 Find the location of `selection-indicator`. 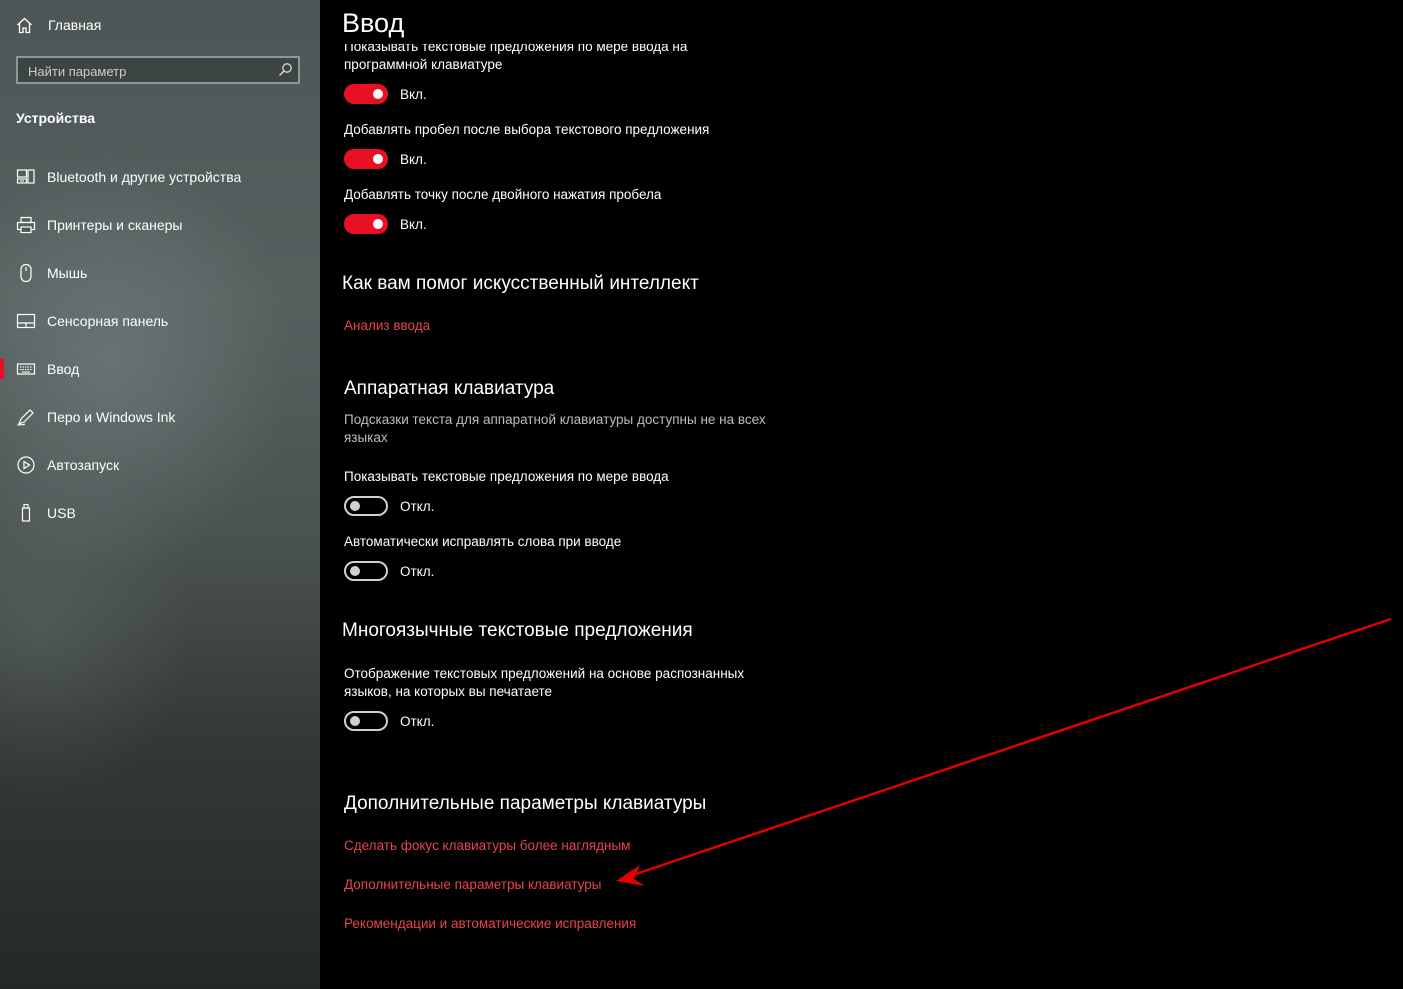

selection-indicator is located at coordinates (2, 369).